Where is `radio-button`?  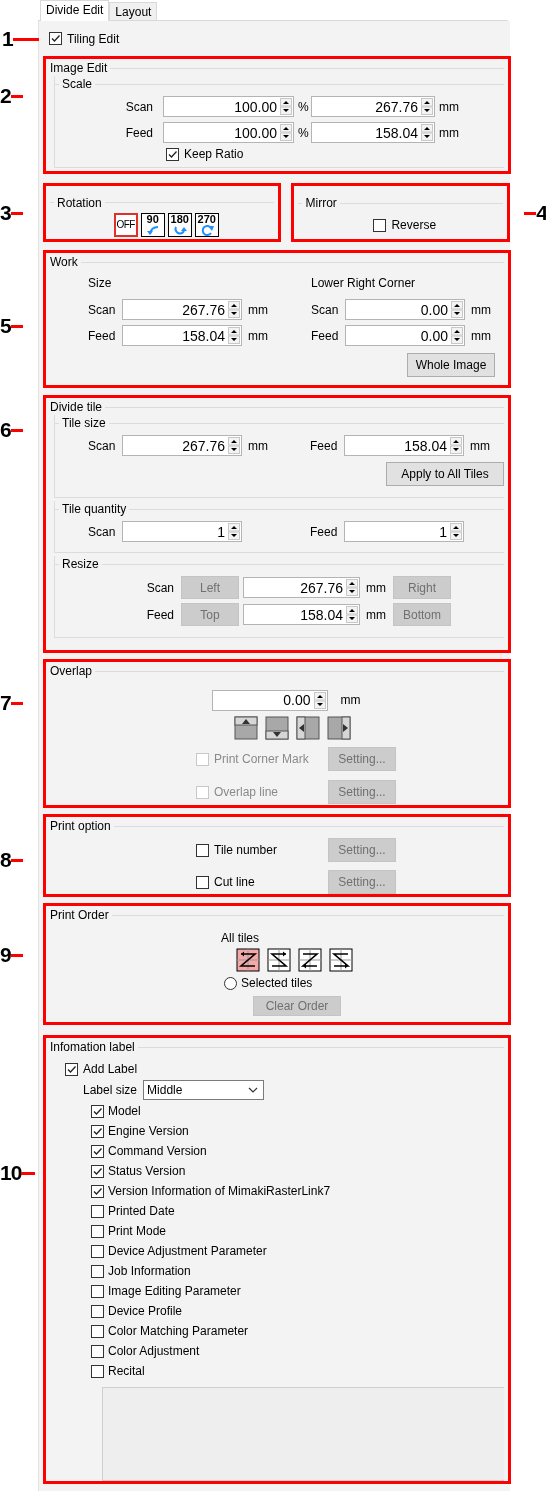 radio-button is located at coordinates (230, 983).